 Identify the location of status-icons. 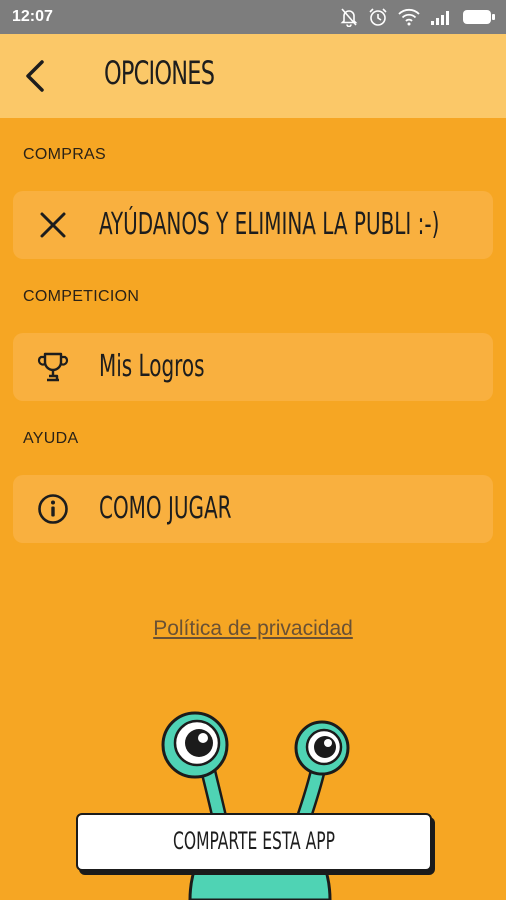
(418, 17).